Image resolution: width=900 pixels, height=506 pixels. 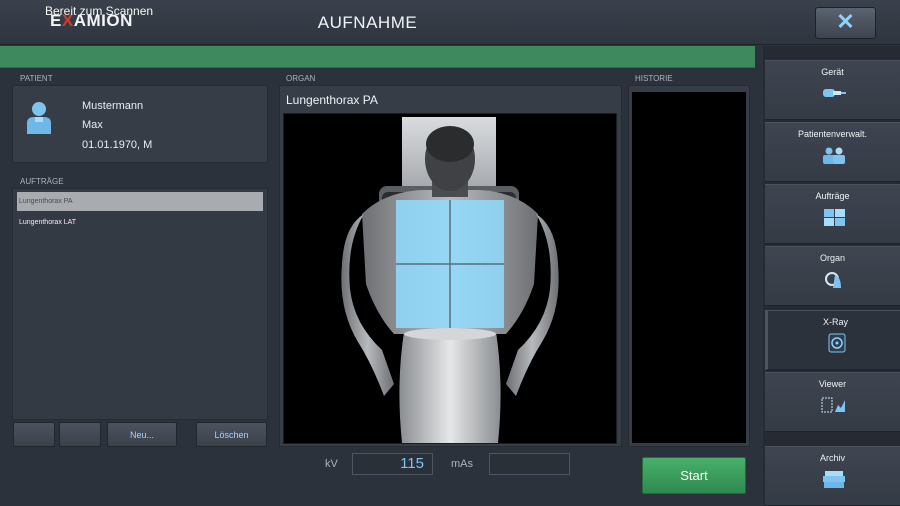 I want to click on nav-label-xray: X-Ray, so click(x=835, y=322).